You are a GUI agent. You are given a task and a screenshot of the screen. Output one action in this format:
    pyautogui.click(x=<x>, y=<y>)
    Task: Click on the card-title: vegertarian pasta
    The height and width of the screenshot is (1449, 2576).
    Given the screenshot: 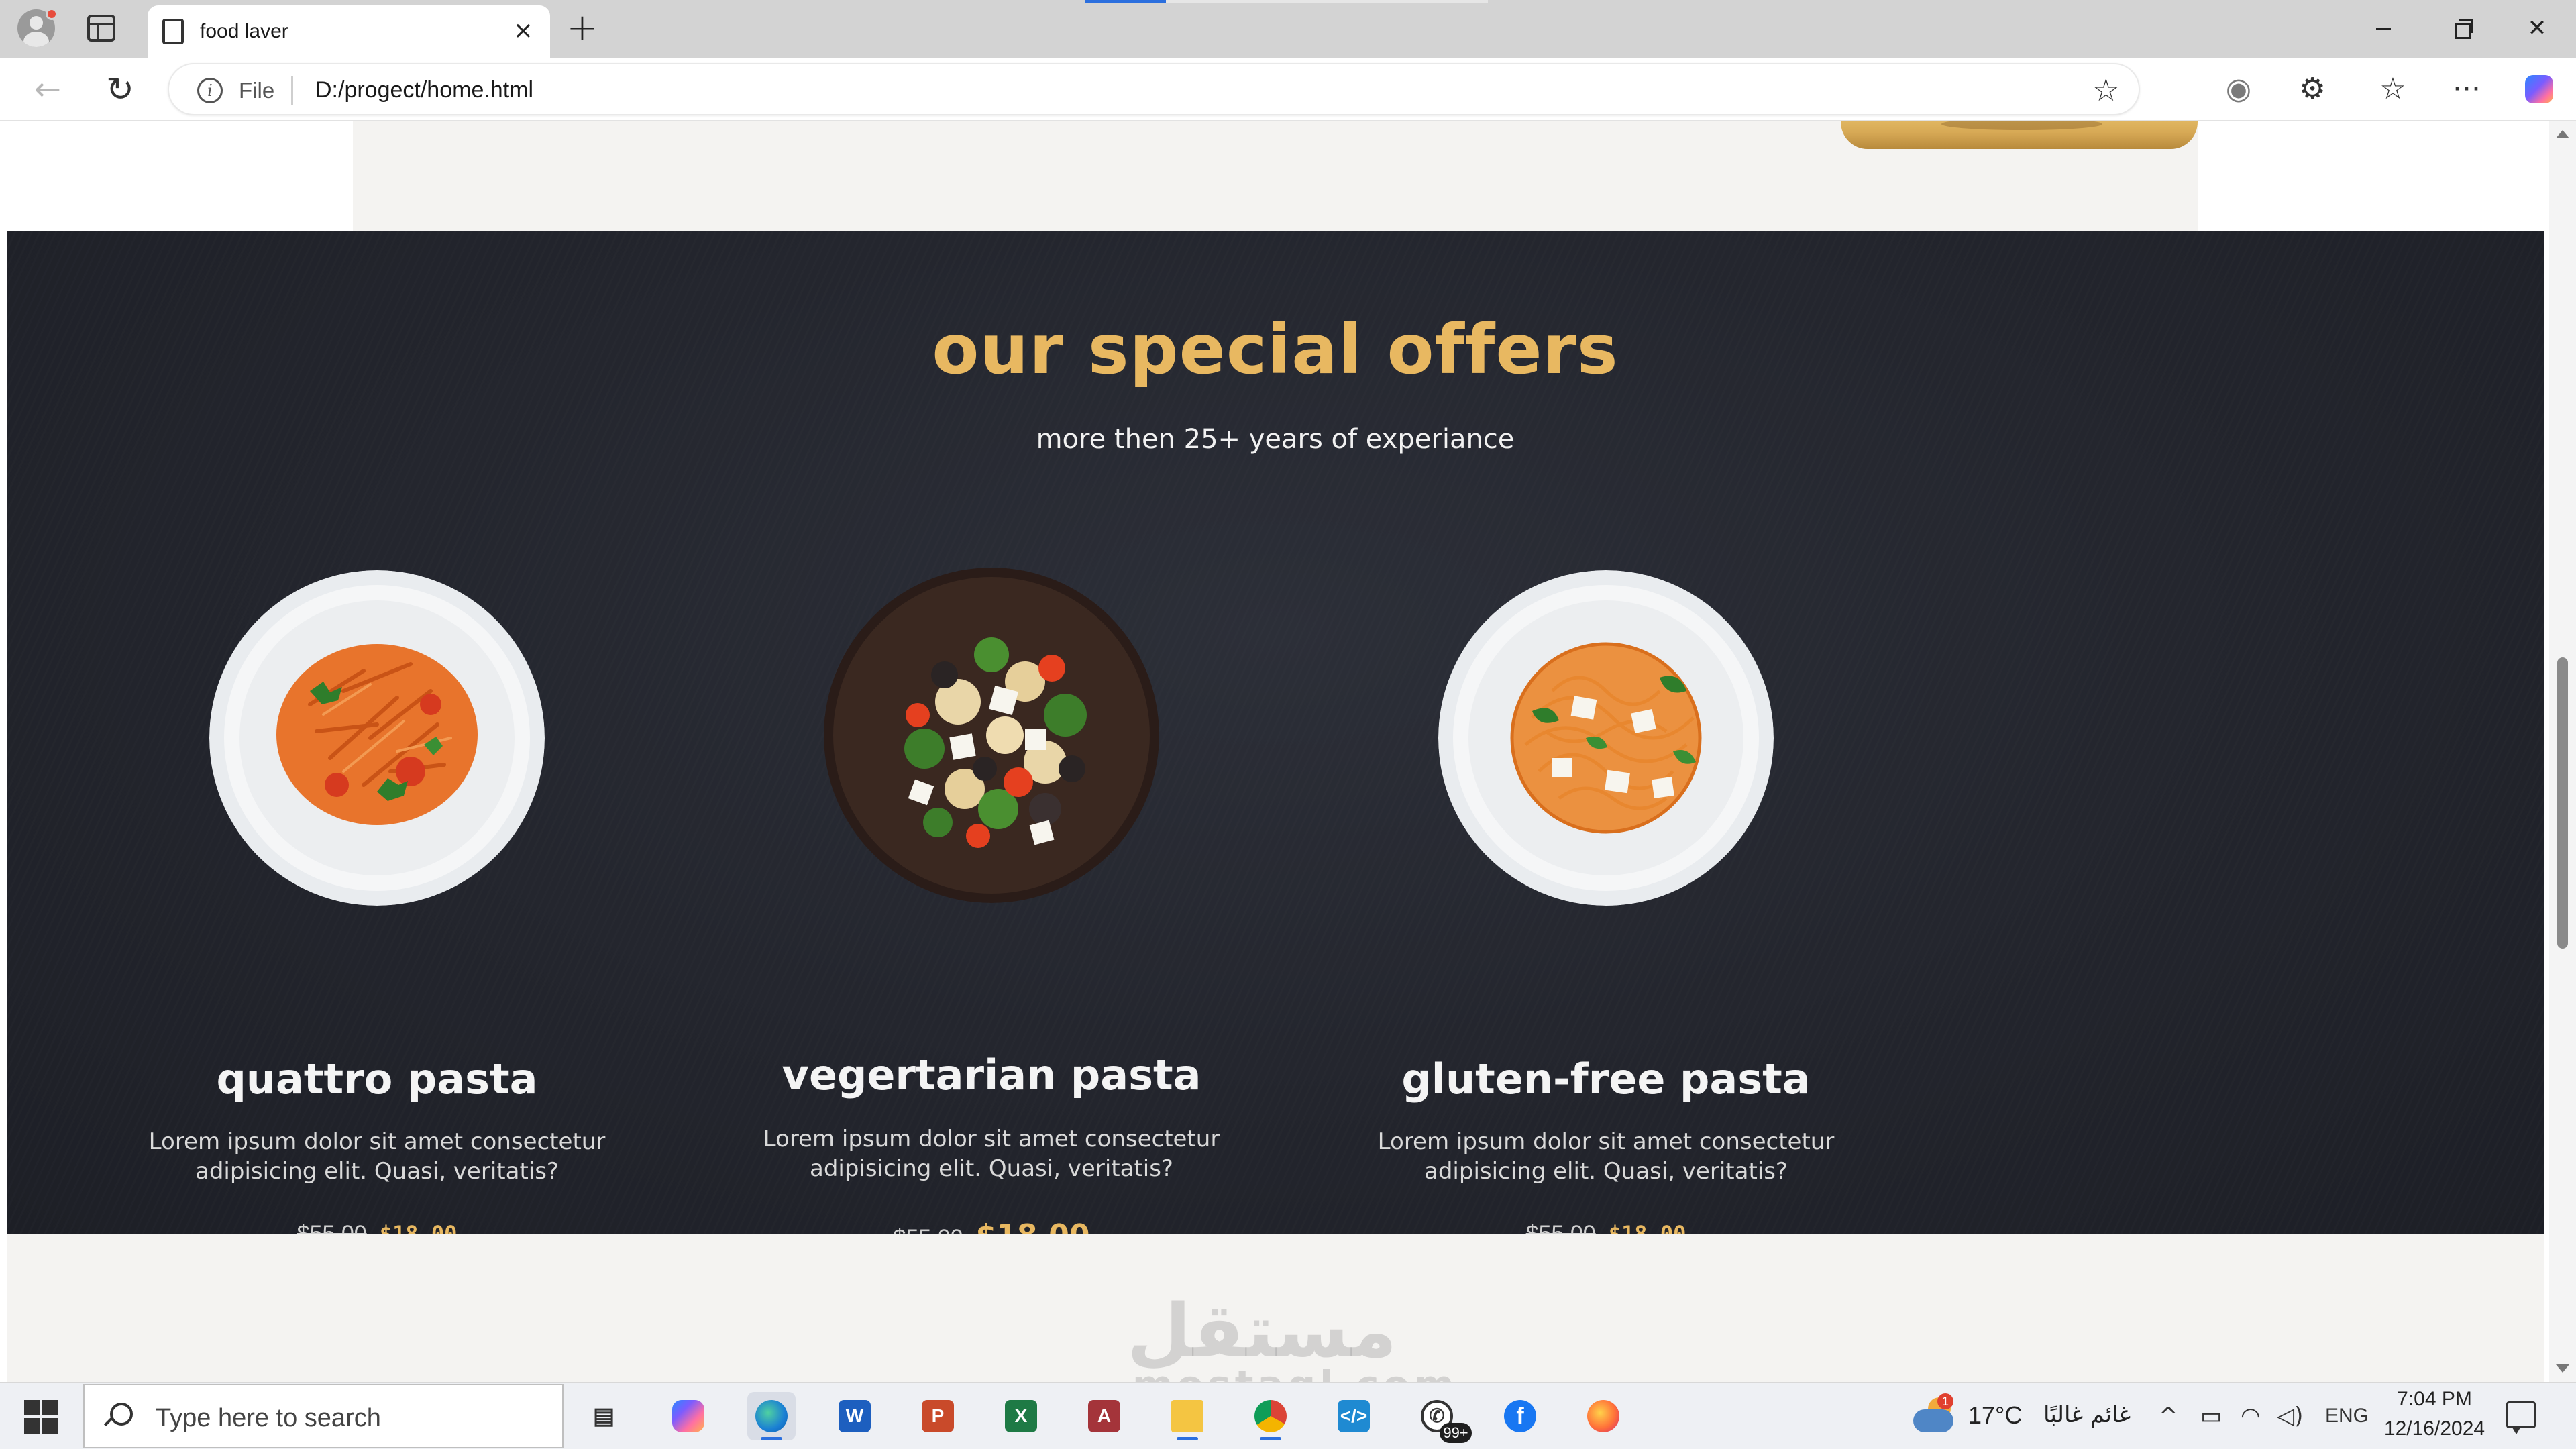 What is the action you would take?
    pyautogui.click(x=991, y=1075)
    